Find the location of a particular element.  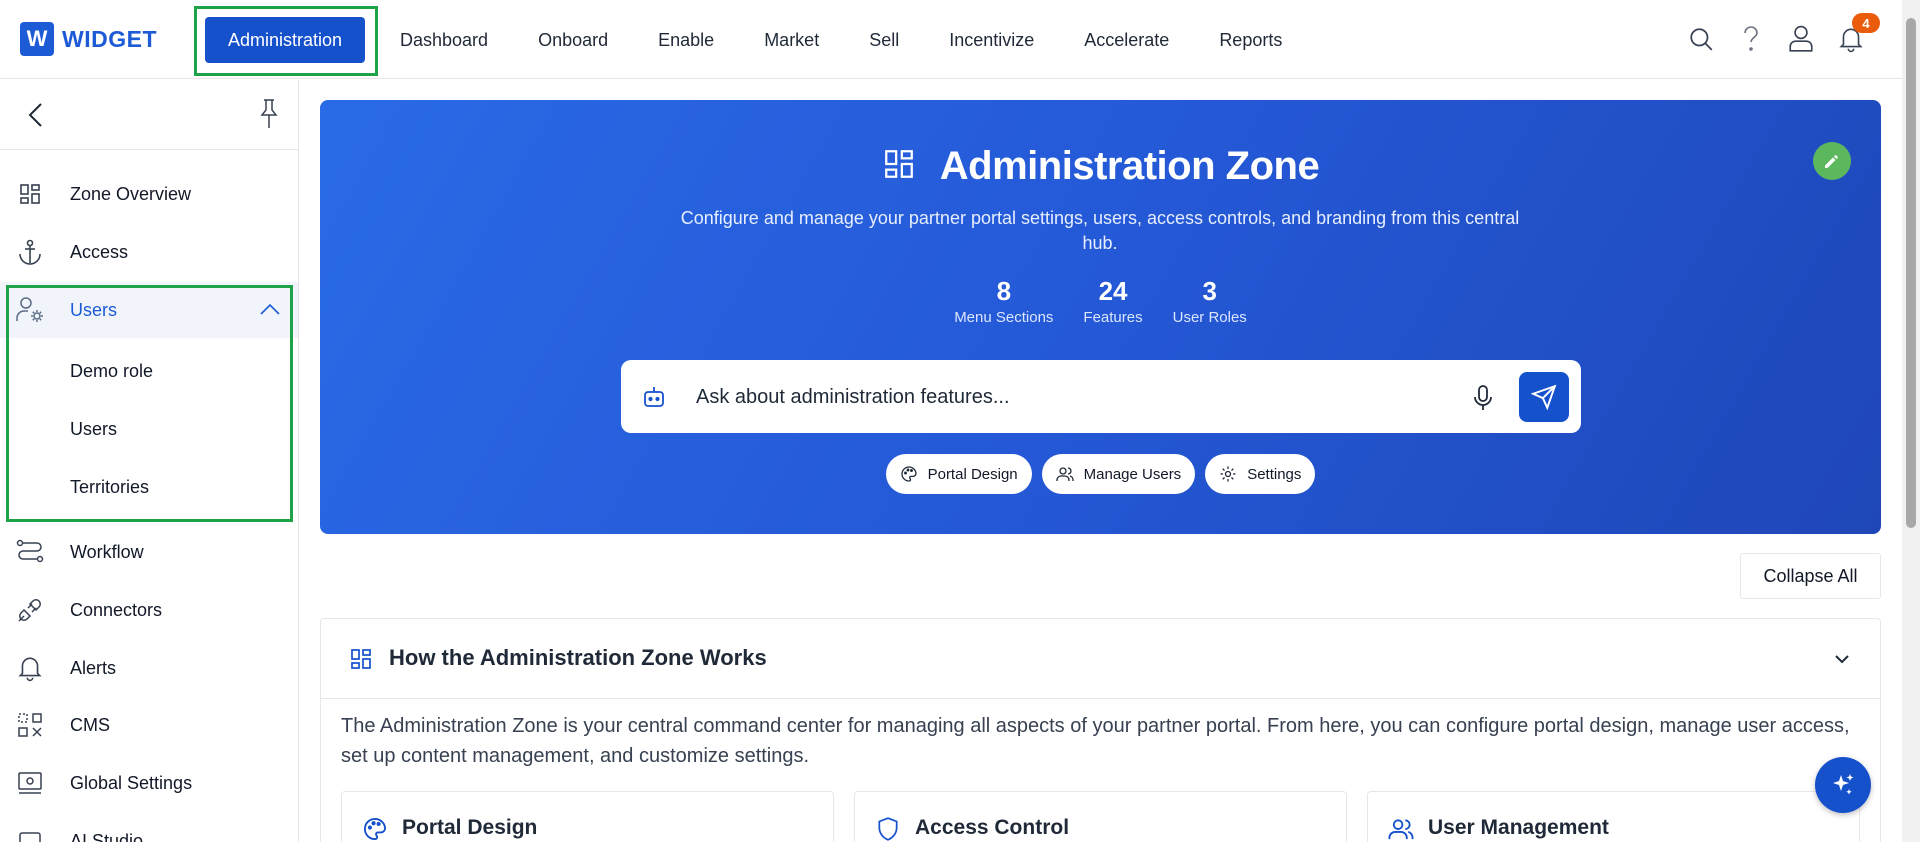

section-title: How the Administration Zone Works is located at coordinates (578, 657).